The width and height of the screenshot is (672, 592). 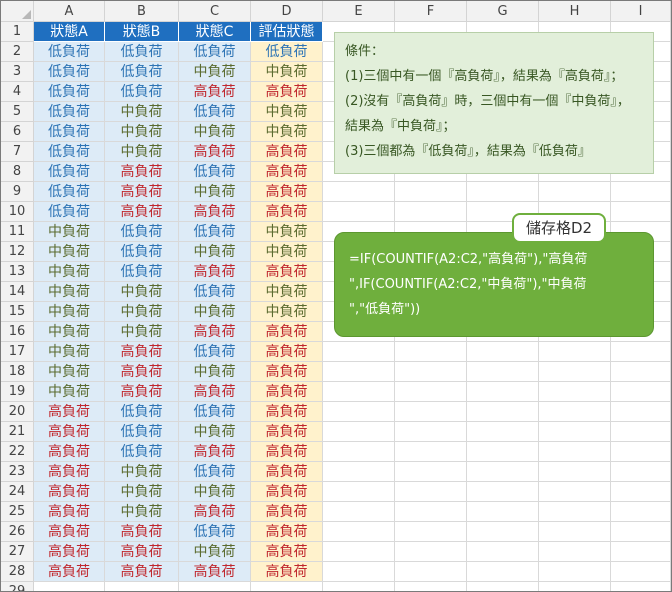 What do you see at coordinates (17, 552) in the screenshot?
I see `row-header: 27` at bounding box center [17, 552].